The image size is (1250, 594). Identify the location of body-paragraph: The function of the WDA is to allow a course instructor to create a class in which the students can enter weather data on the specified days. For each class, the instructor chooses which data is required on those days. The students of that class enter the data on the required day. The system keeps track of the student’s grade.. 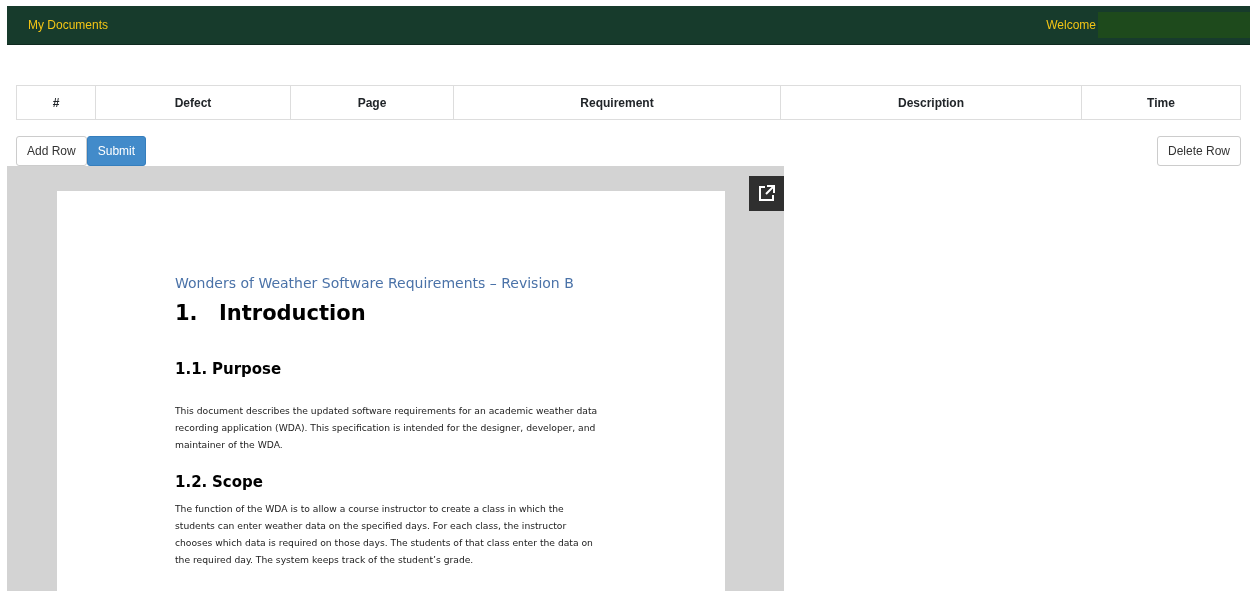
(384, 534).